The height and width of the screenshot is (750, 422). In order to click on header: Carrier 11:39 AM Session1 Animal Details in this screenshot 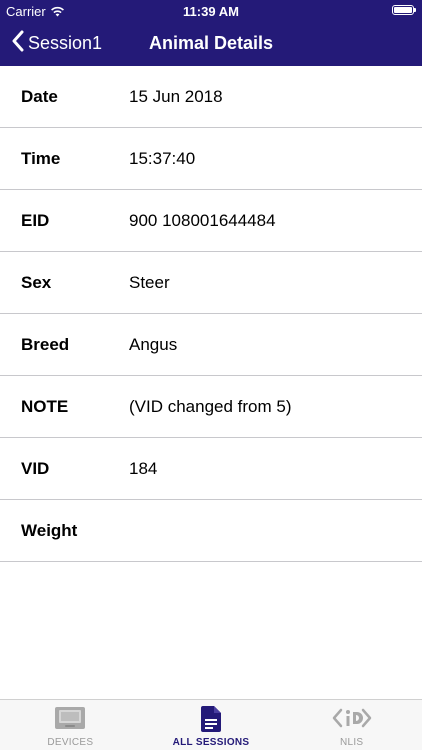, I will do `click(211, 33)`.